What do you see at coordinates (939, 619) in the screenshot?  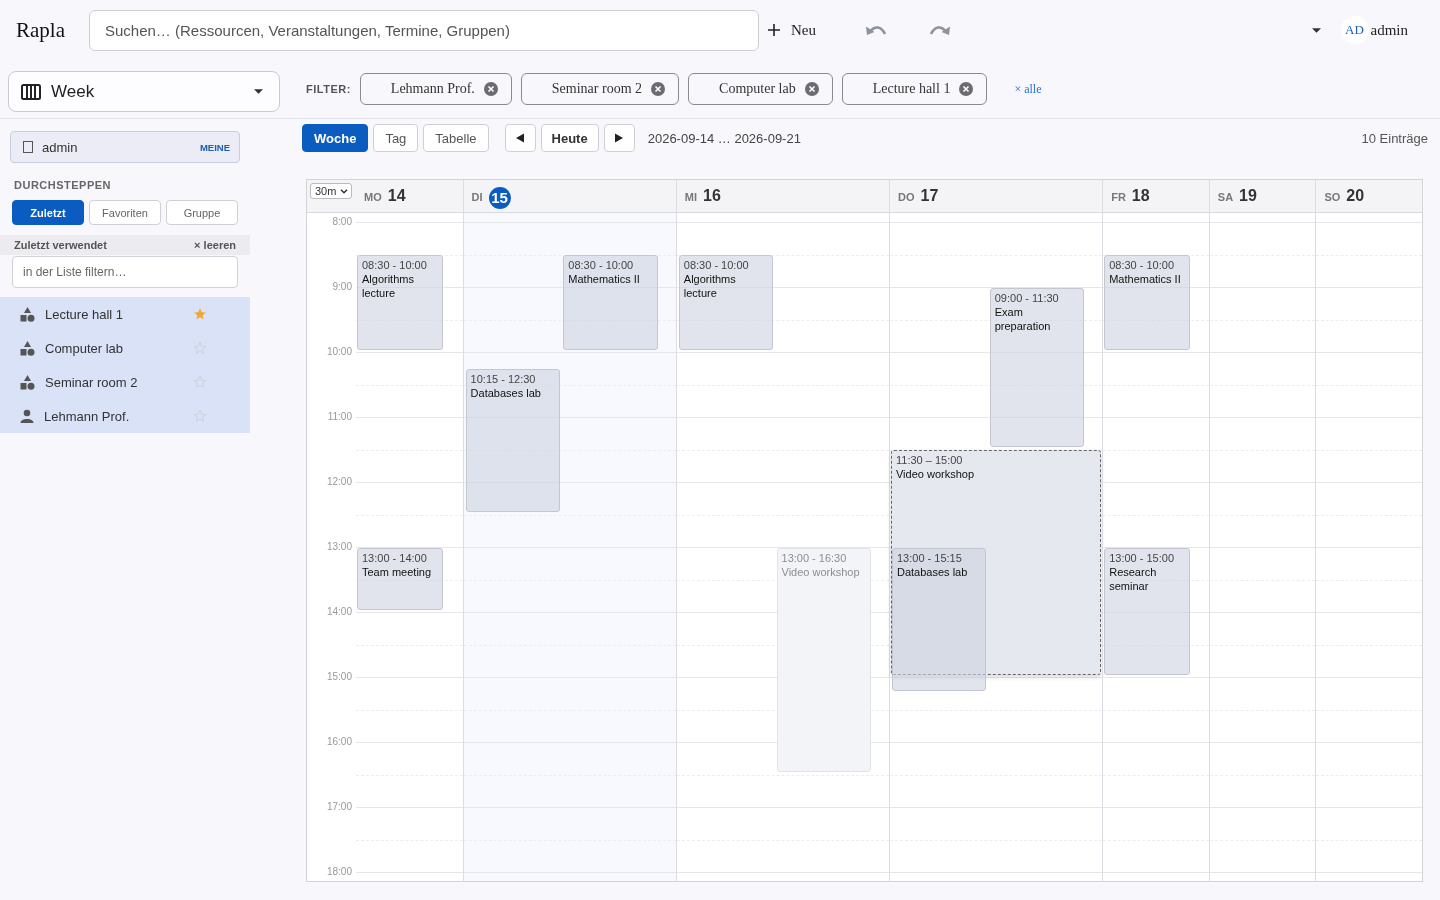 I see `calendar-event: 13:00 - 15:15 Databases lab` at bounding box center [939, 619].